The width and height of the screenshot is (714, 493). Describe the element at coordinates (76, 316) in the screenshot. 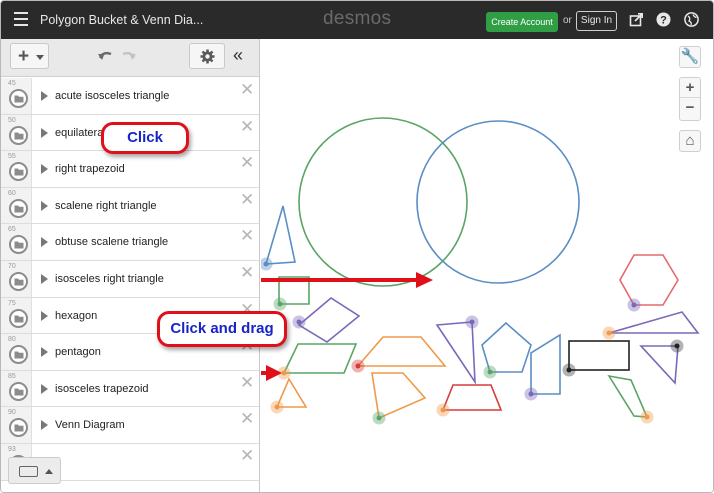

I see `folder-label: hexagon` at that location.